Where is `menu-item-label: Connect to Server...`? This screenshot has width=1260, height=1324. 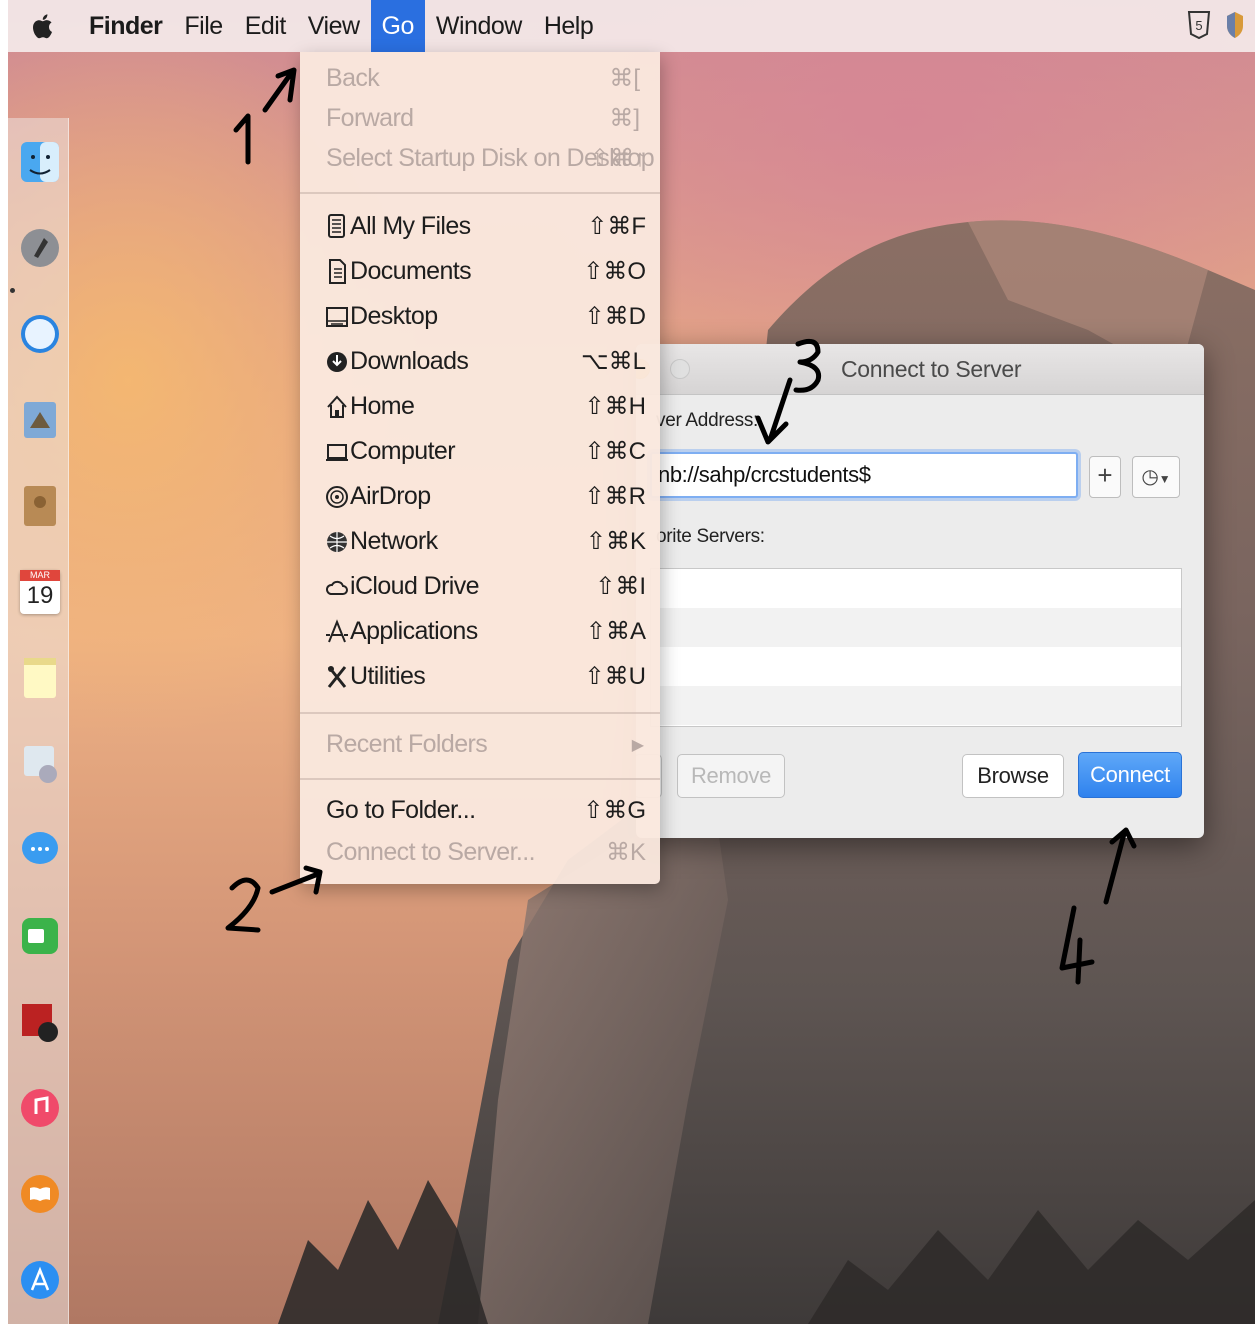
menu-item-label: Connect to Server... is located at coordinates (431, 852).